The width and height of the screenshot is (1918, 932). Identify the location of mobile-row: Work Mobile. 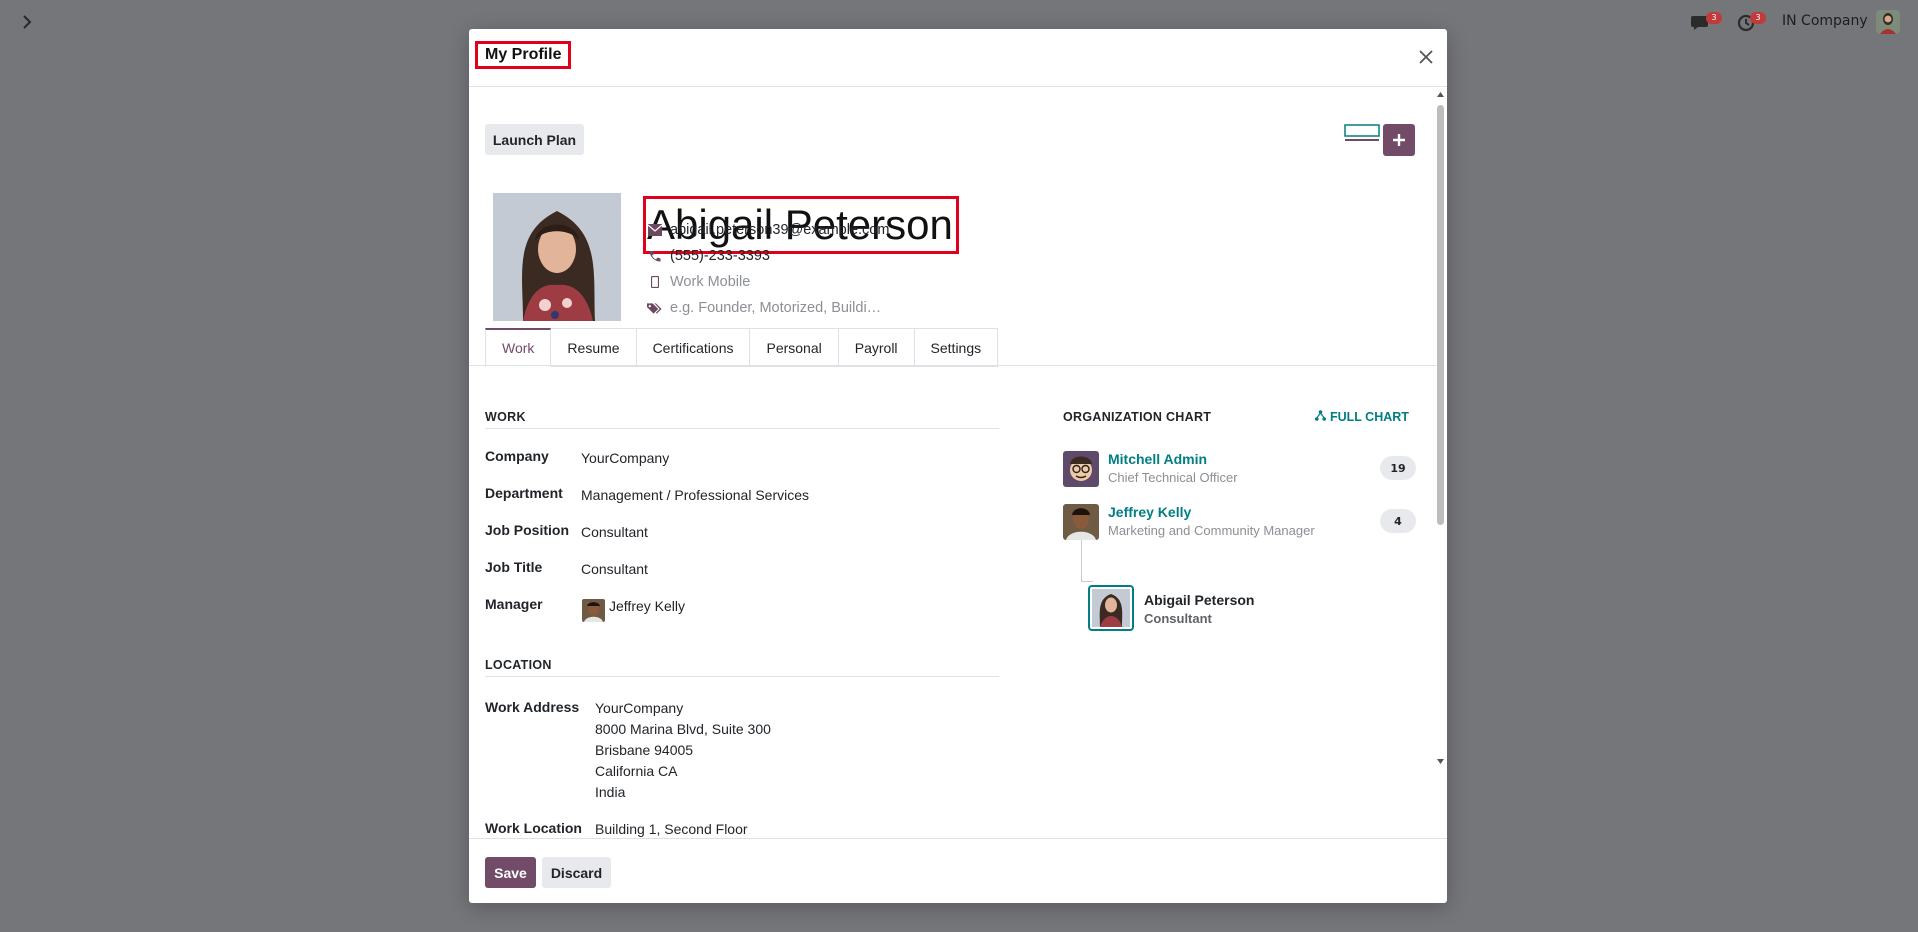
(698, 282).